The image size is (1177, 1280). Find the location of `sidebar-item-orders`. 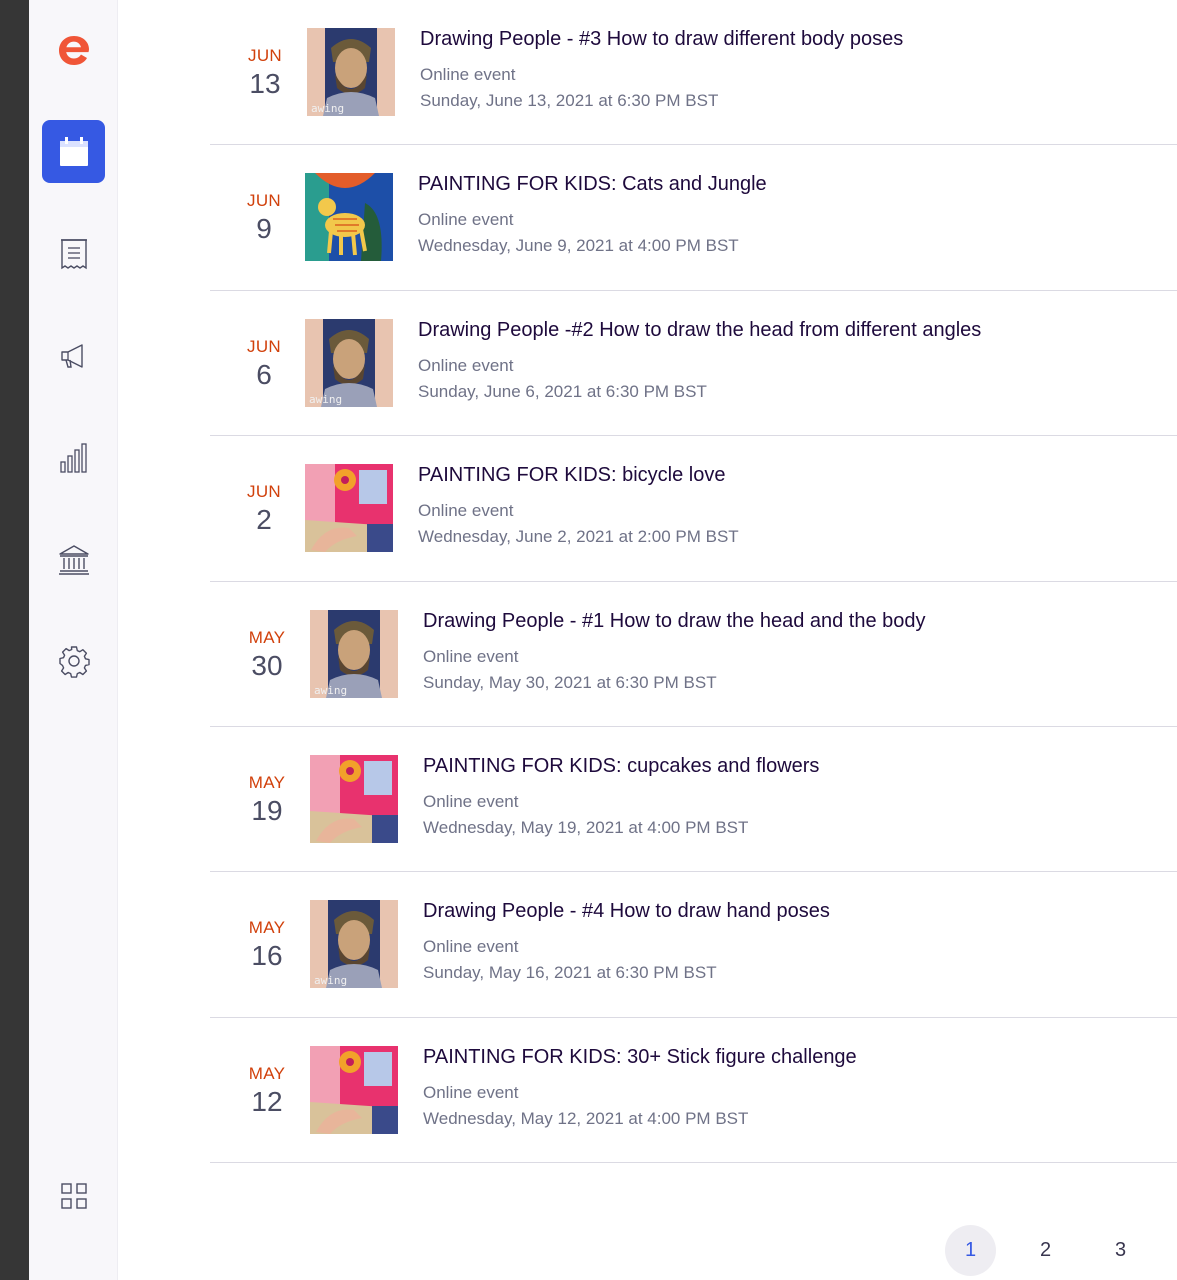

sidebar-item-orders is located at coordinates (73, 253).